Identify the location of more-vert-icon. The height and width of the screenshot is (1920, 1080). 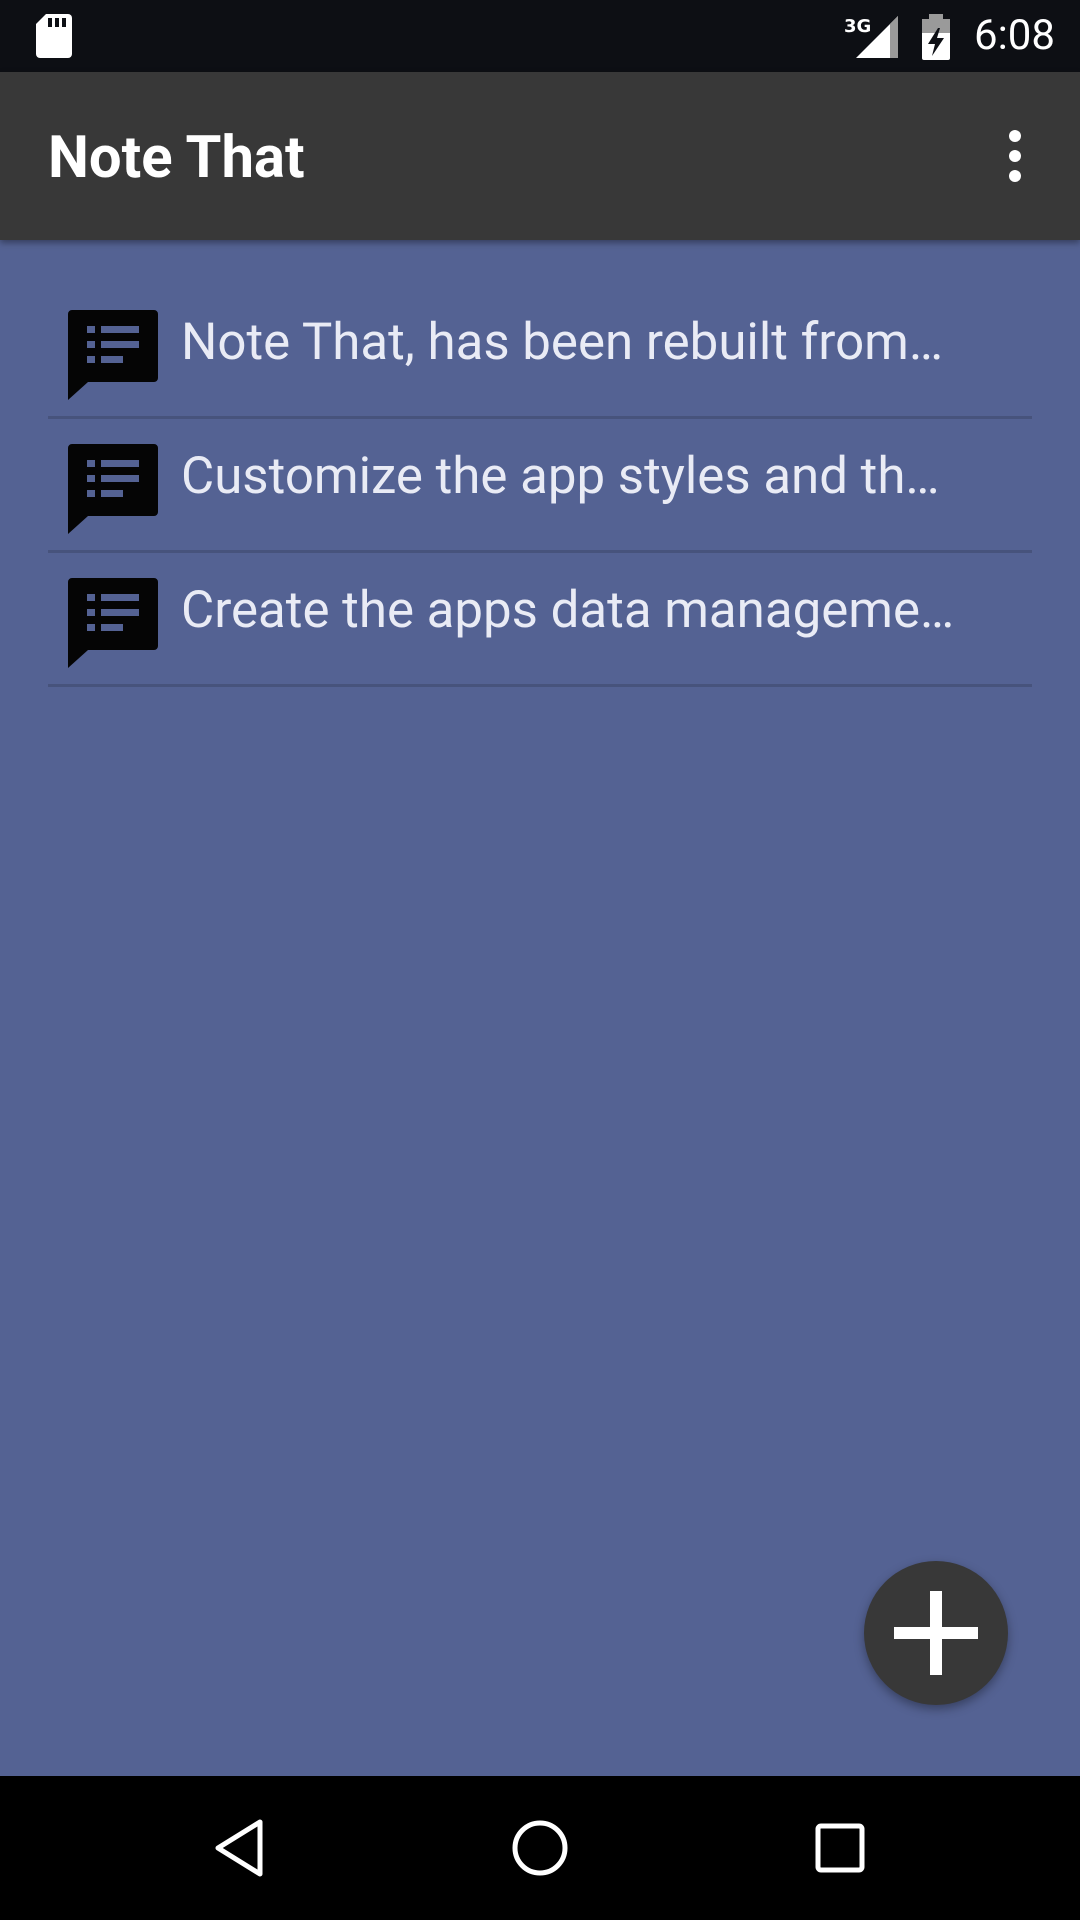
(1015, 158).